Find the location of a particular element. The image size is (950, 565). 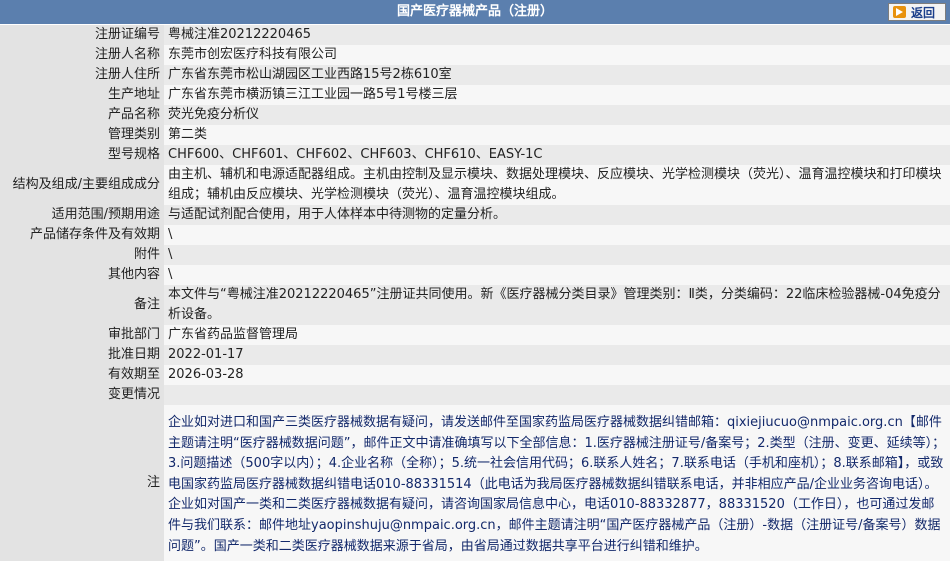

product-name-value: 荧光免疫分析仪 is located at coordinates (557, 115).